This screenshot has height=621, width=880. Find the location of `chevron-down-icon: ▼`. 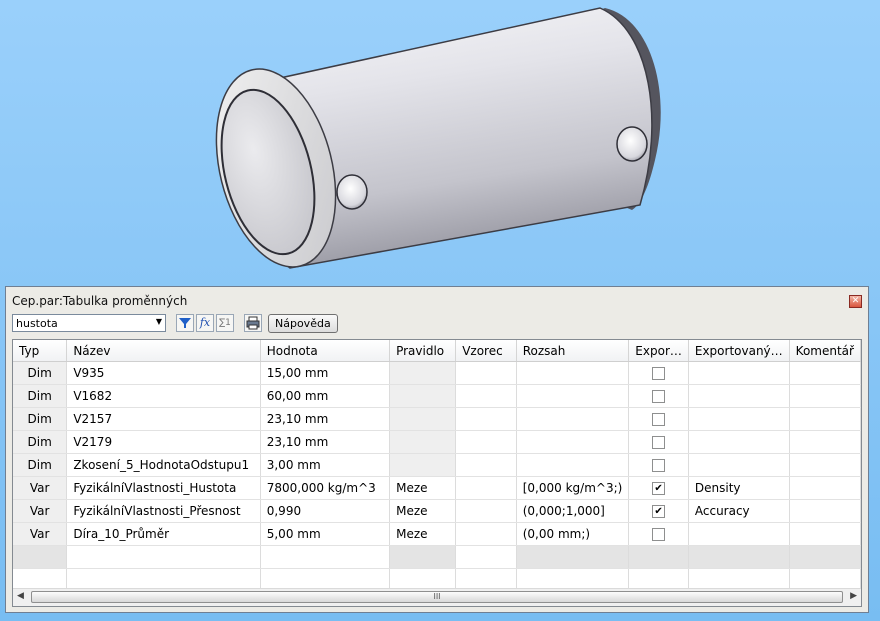

chevron-down-icon: ▼ is located at coordinates (159, 321).